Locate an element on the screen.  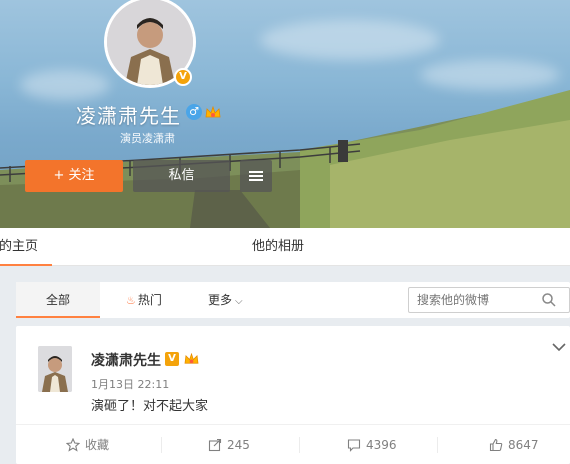
feed-filter-bar: 全部 ♨ 热门 更多 ⌵ is located at coordinates (293, 300).